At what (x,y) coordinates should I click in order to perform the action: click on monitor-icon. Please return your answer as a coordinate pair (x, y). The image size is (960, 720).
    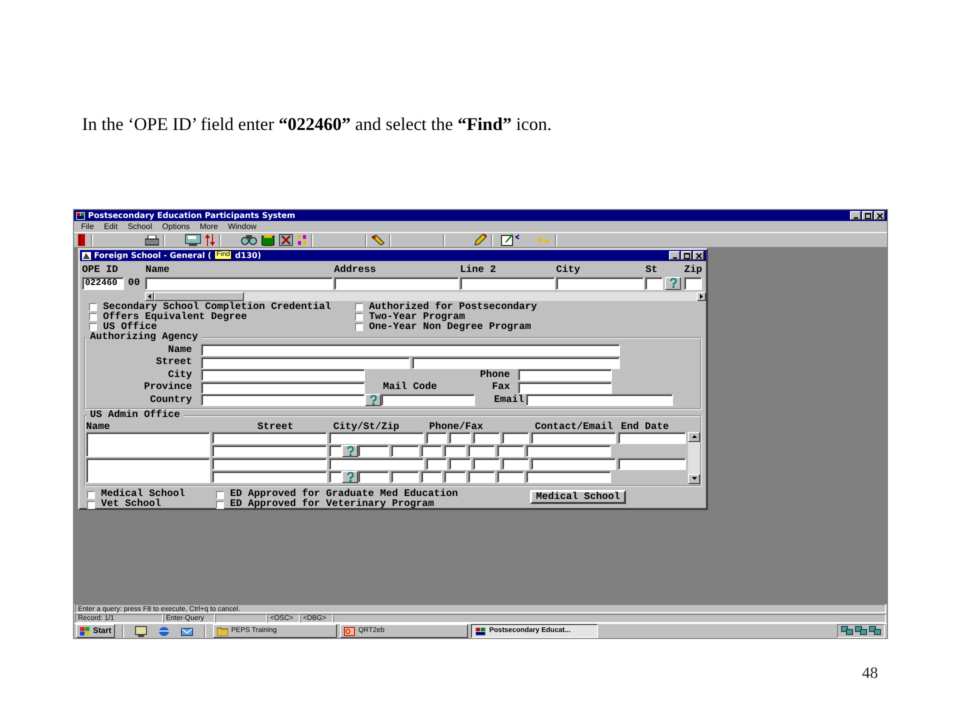
    Looking at the image, I should click on (193, 240).